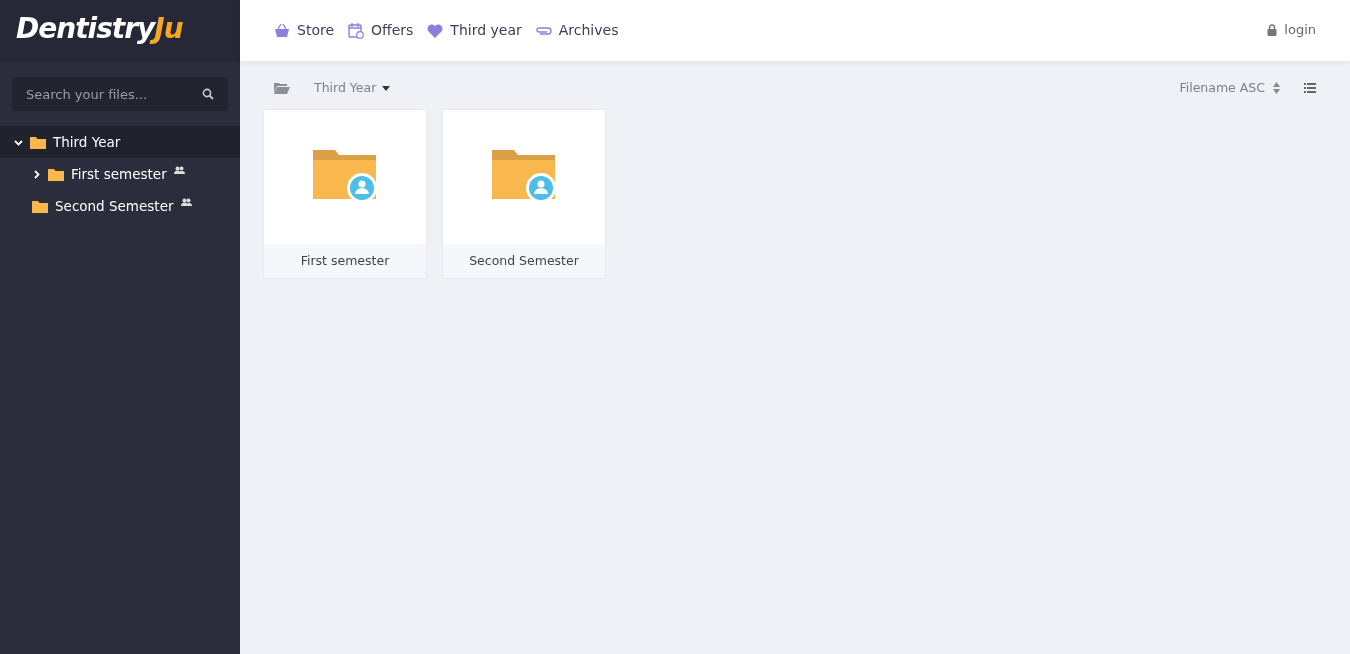 This screenshot has height=654, width=1350. I want to click on calendar-icon, so click(356, 30).